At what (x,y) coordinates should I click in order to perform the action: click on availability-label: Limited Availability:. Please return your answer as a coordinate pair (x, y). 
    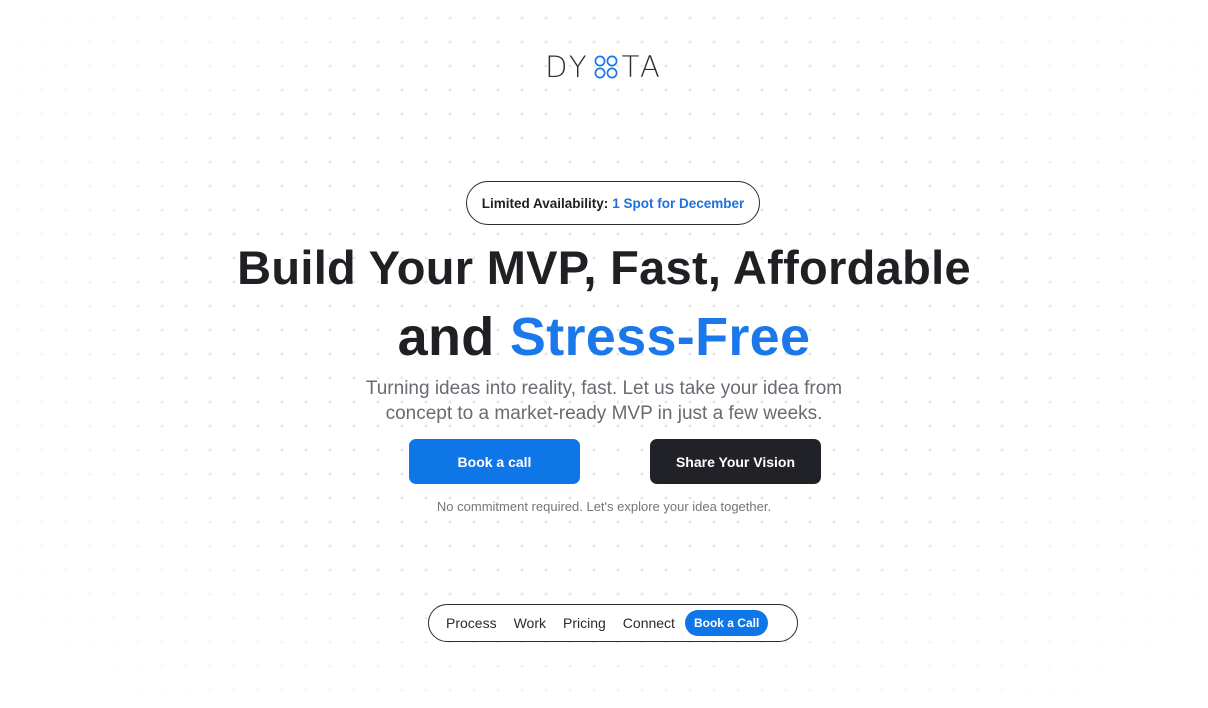
    Looking at the image, I should click on (545, 203).